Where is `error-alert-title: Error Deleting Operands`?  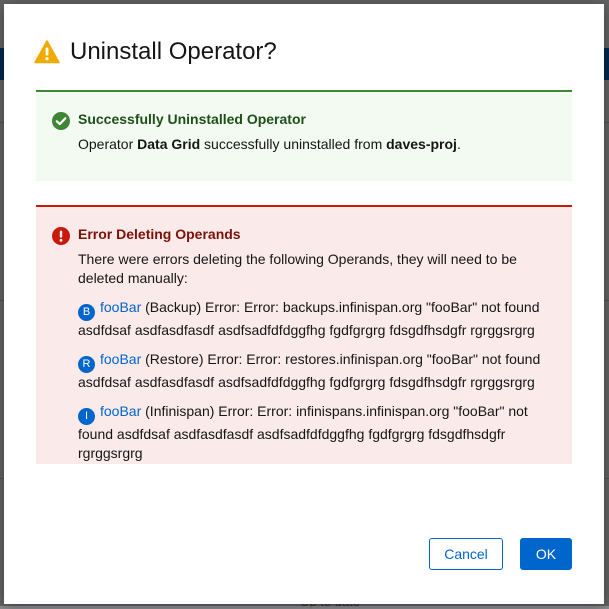
error-alert-title: Error Deleting Operands is located at coordinates (159, 234).